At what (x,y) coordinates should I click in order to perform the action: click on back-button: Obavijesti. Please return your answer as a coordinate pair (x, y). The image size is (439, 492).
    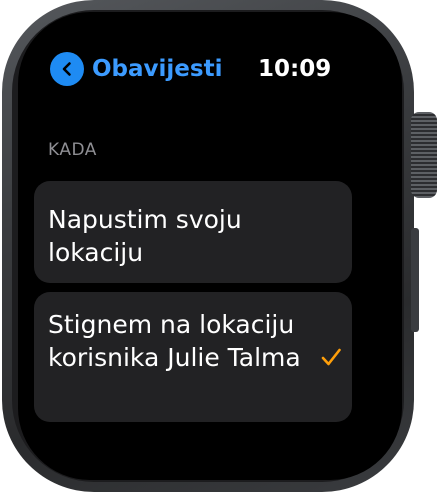
    Looking at the image, I should click on (136, 69).